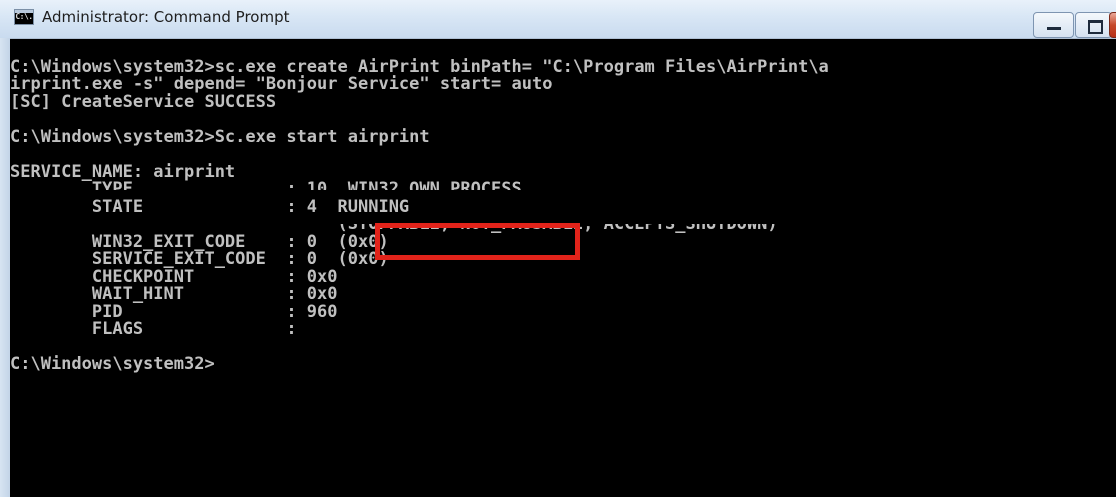 This screenshot has height=497, width=1116. I want to click on close-button: ×, so click(1112, 25).